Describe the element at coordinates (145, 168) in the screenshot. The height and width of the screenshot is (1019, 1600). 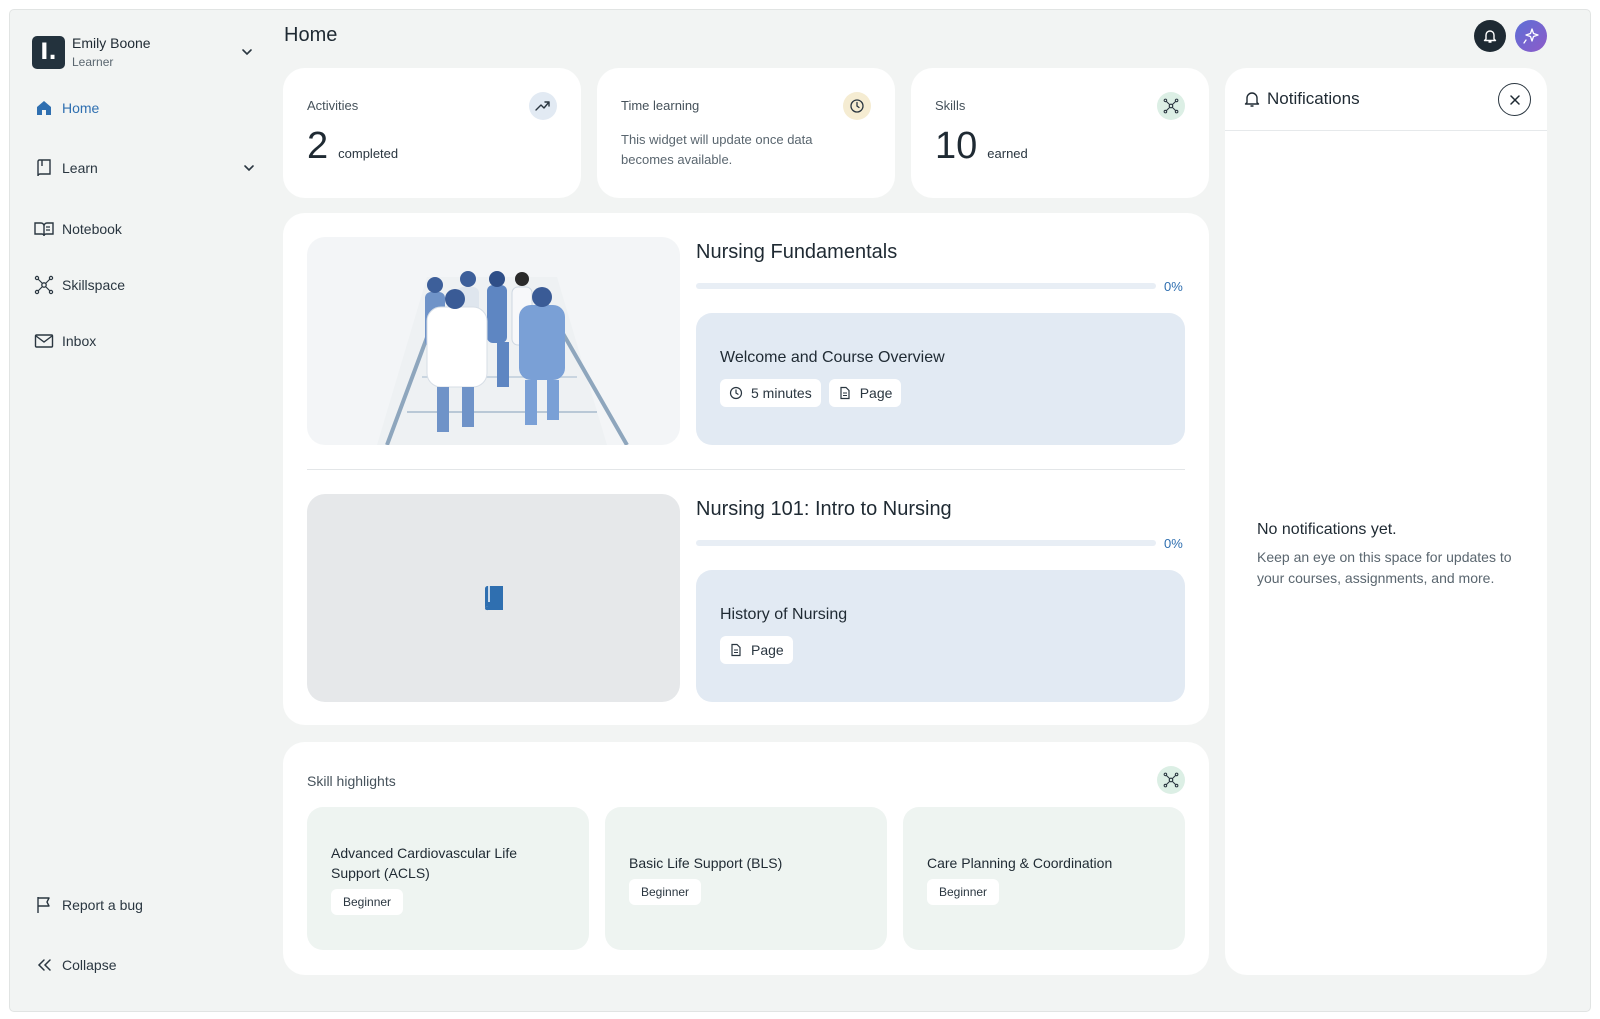
I see `sidebar-item-learn: Learn` at that location.